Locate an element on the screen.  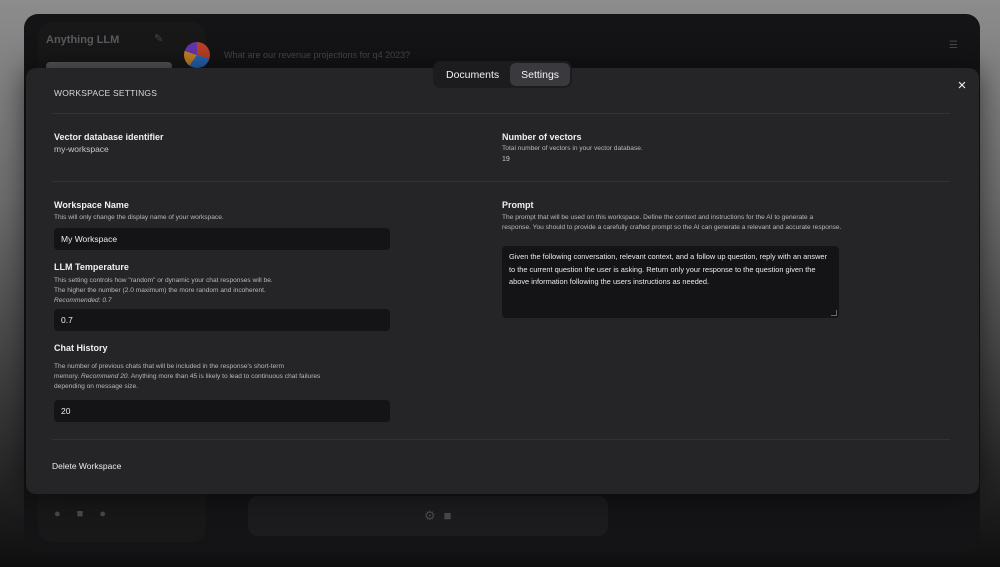
workspace-name-input: My Workspace is located at coordinates (222, 239).